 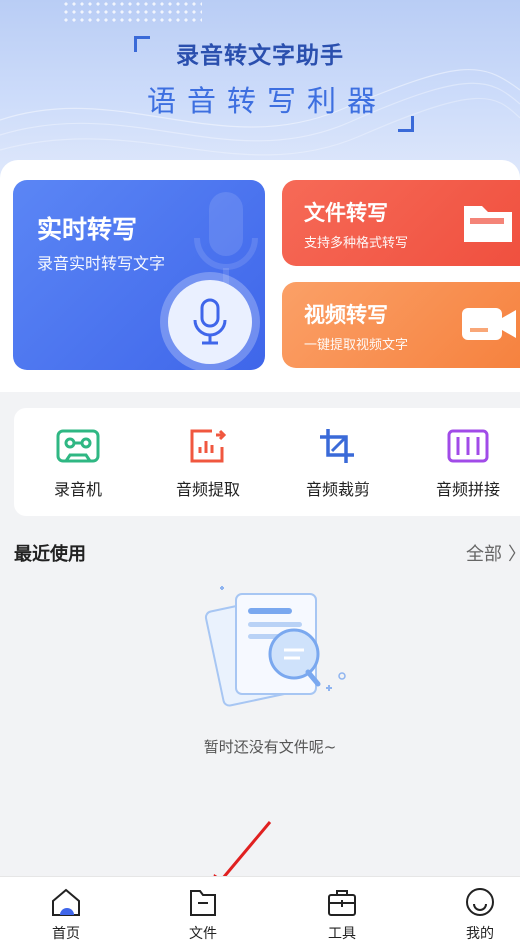 I want to click on tab-home: 首页, so click(x=66, y=914).